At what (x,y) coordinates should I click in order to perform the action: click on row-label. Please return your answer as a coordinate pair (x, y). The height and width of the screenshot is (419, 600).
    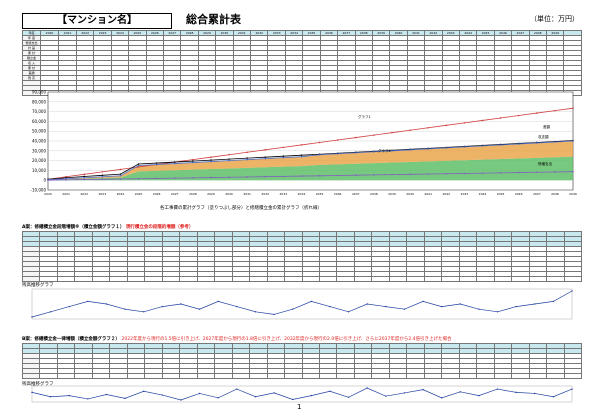
    Looking at the image, I should click on (31, 376).